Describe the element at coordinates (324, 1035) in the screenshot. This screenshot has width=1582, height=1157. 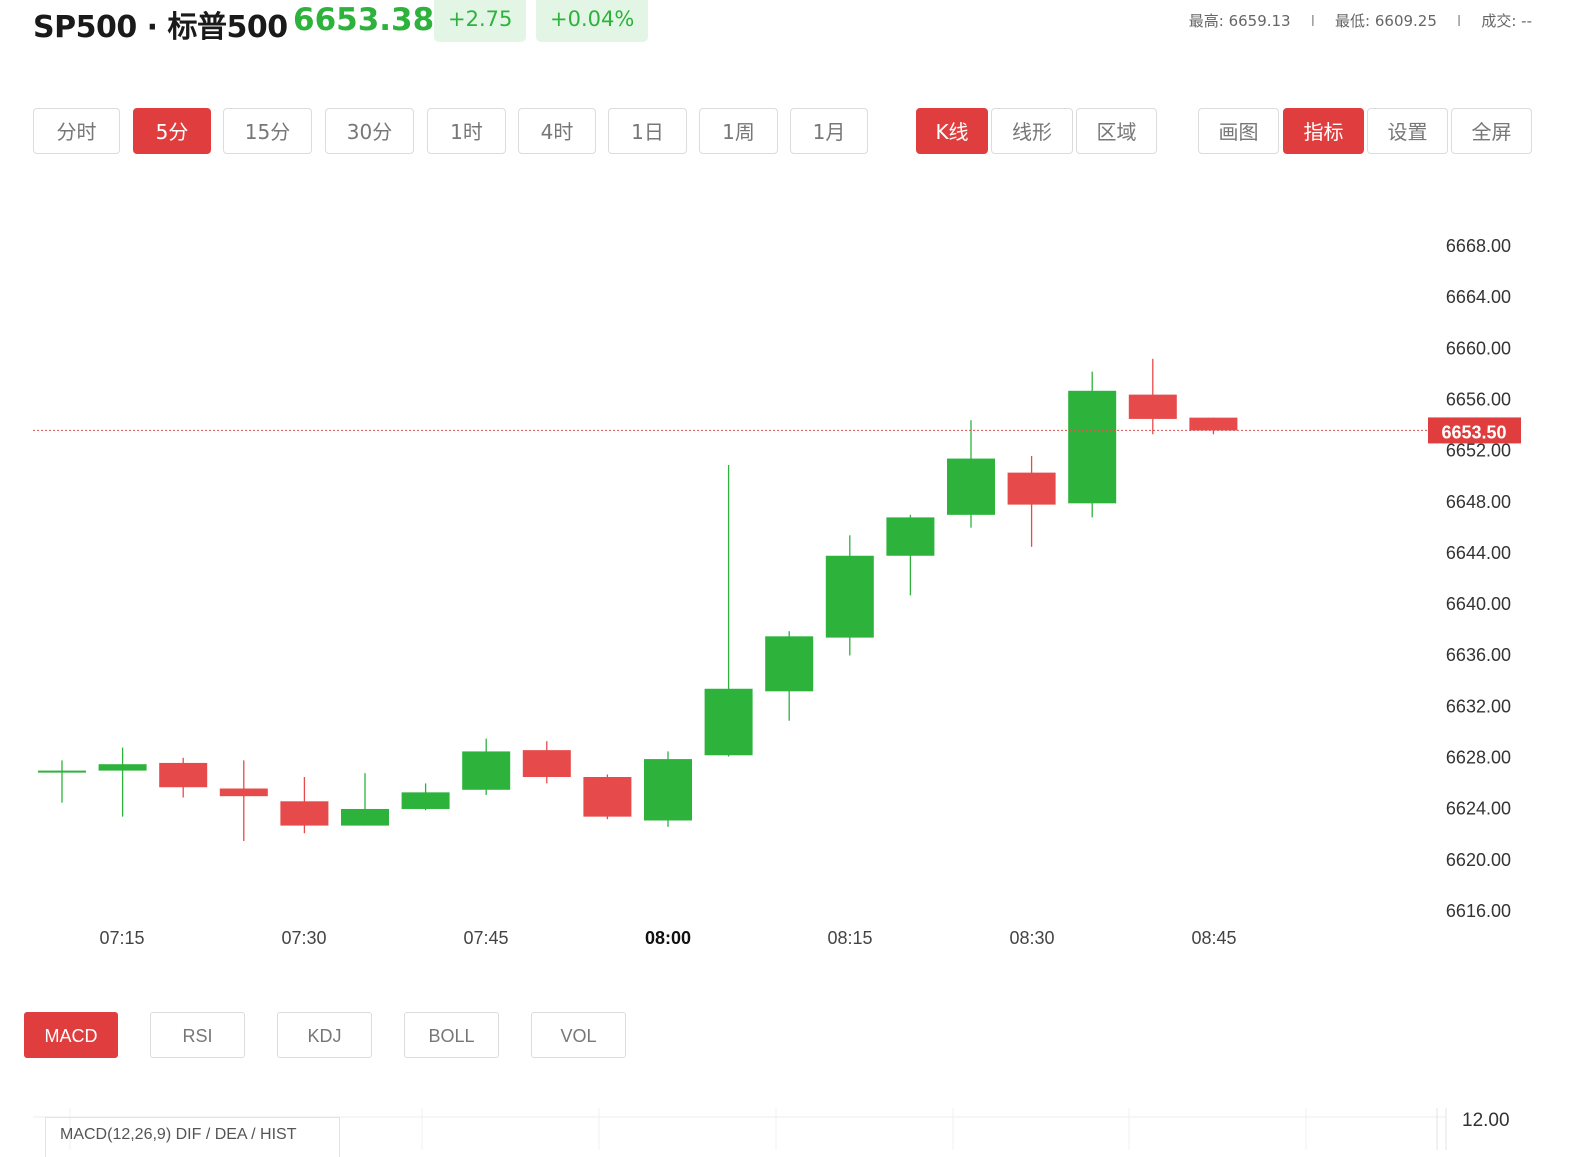
I see `tab-kdj: KDJ` at that location.